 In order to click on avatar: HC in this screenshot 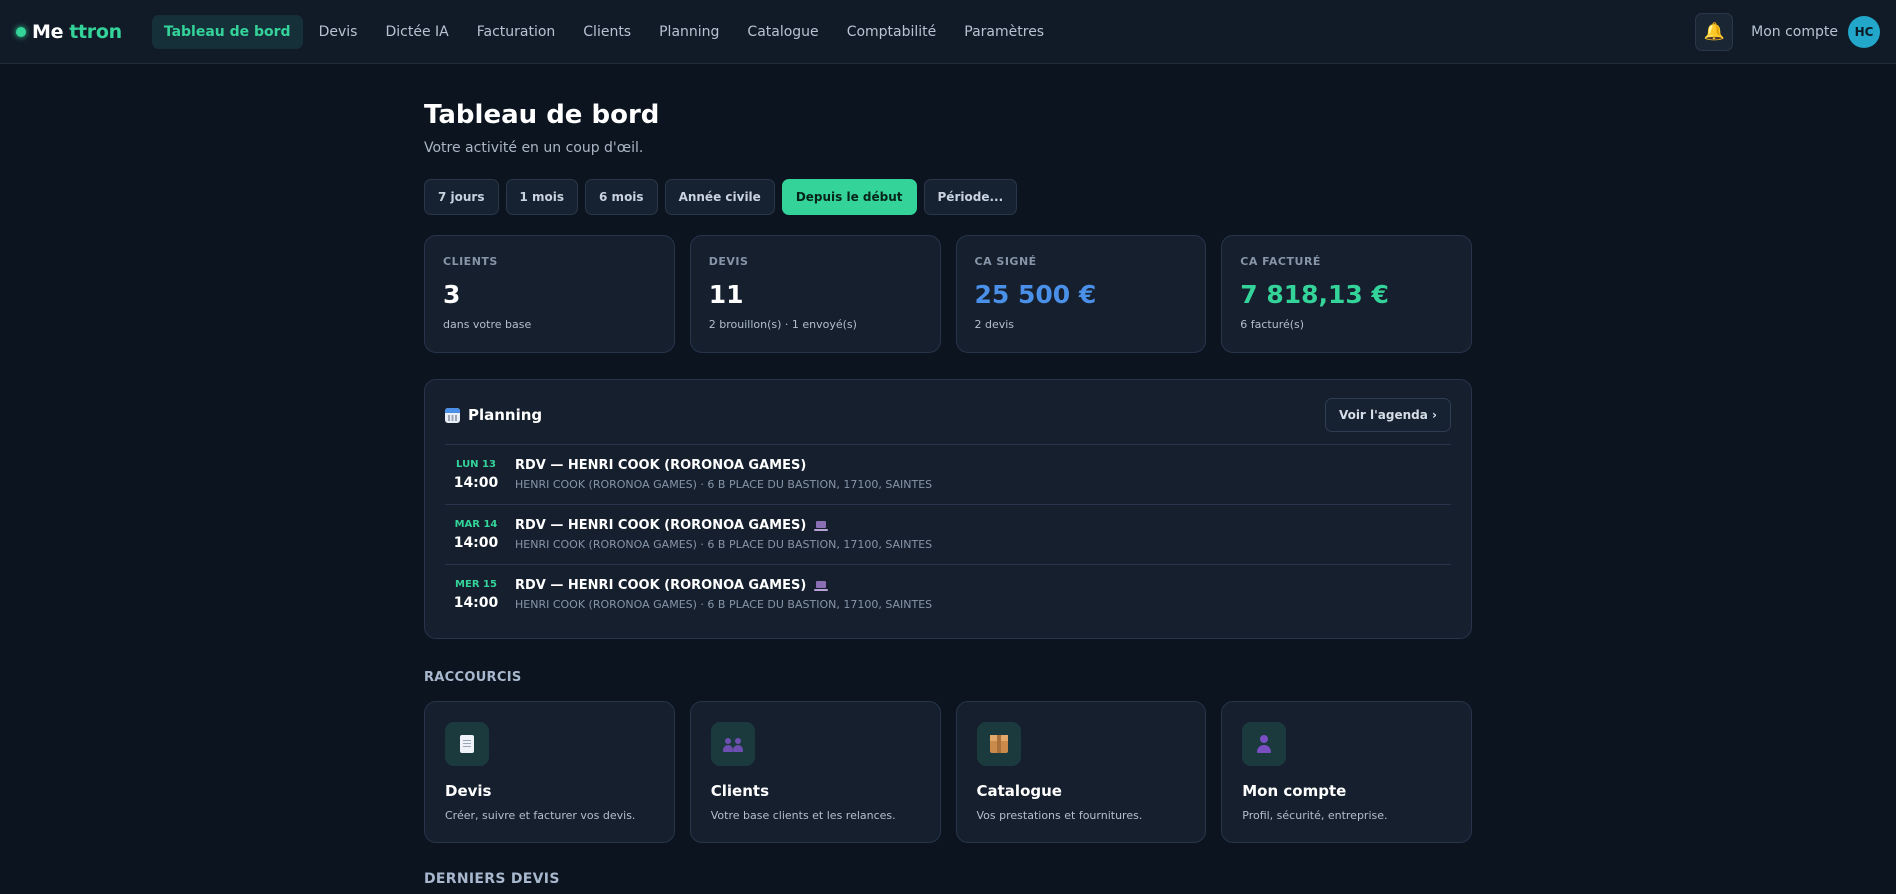, I will do `click(1864, 32)`.